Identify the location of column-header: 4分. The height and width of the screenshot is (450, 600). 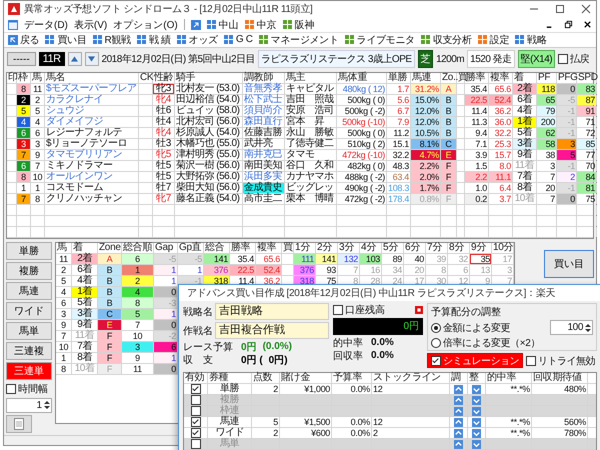
(371, 247).